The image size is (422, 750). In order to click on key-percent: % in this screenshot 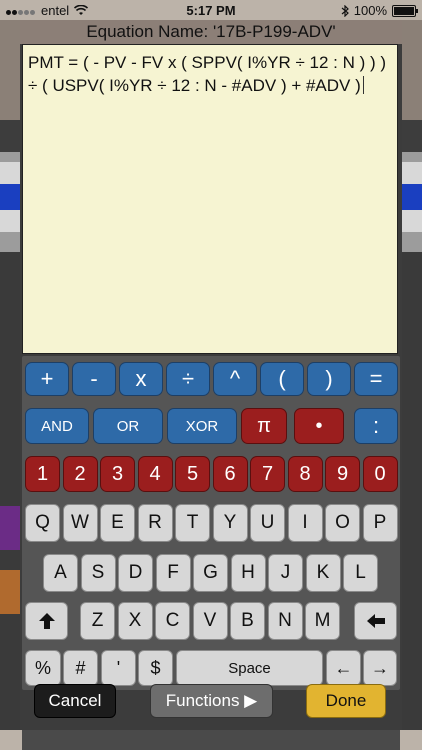, I will do `click(43, 668)`.